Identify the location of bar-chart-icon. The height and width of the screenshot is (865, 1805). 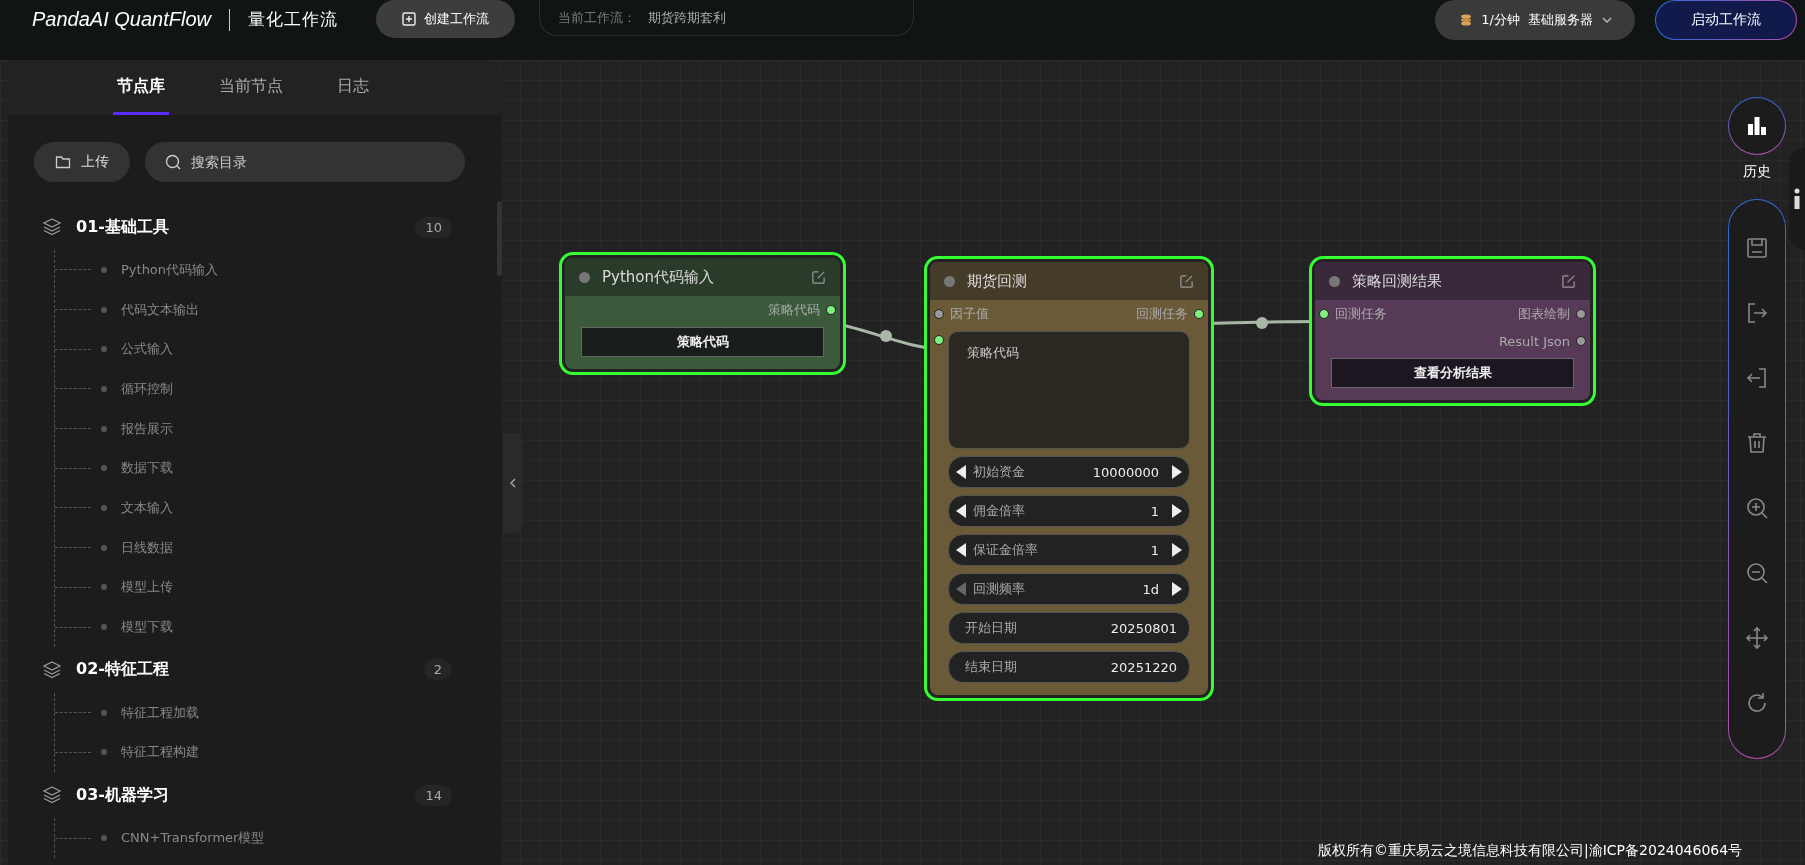
(1757, 126).